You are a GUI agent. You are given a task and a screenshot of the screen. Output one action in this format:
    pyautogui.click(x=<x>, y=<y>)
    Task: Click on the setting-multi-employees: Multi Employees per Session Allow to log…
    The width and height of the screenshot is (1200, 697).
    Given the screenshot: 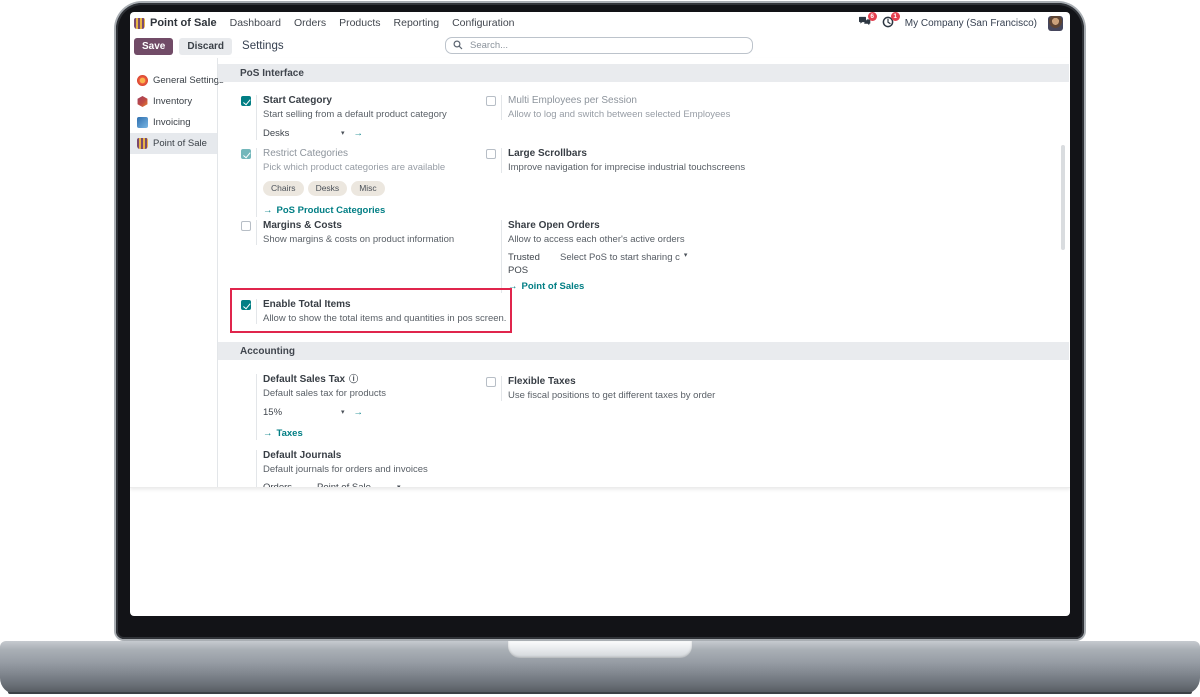 What is the action you would take?
    pyautogui.click(x=611, y=108)
    